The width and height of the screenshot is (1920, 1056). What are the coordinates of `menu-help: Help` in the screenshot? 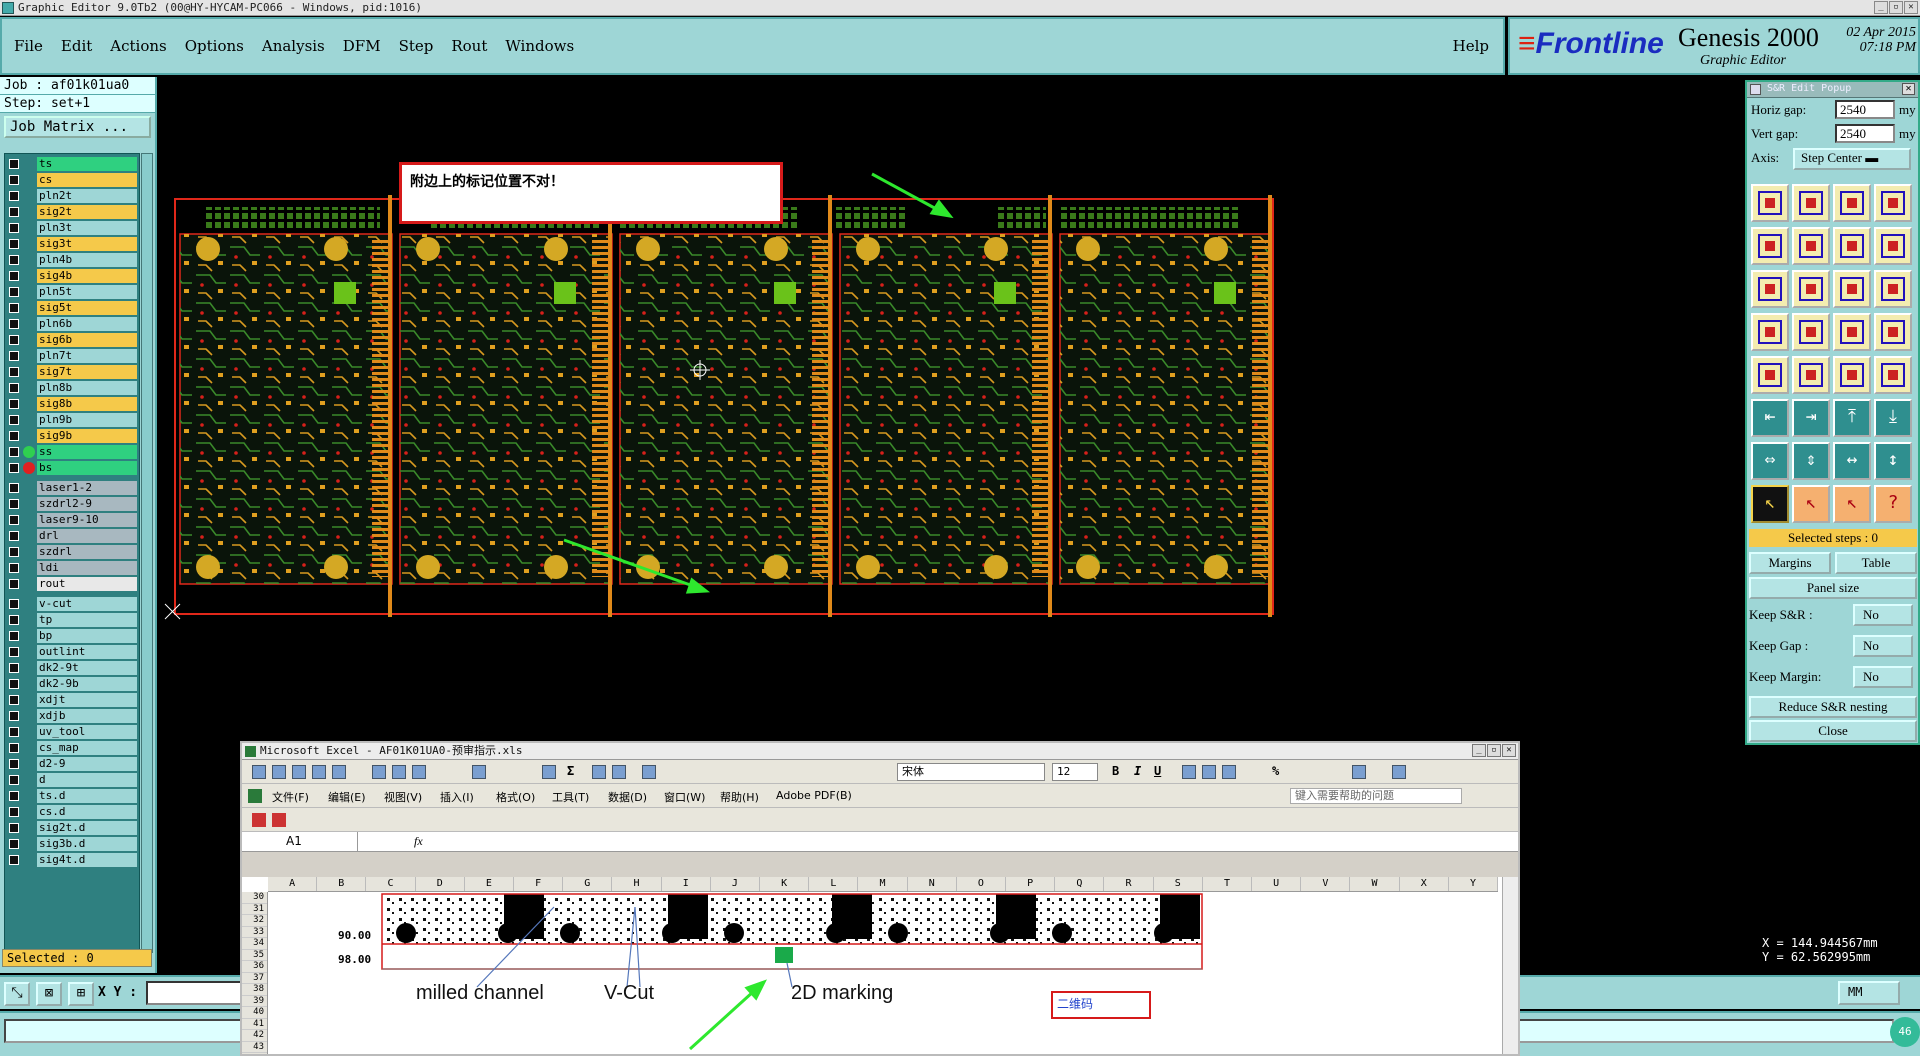 It's located at (1471, 46).